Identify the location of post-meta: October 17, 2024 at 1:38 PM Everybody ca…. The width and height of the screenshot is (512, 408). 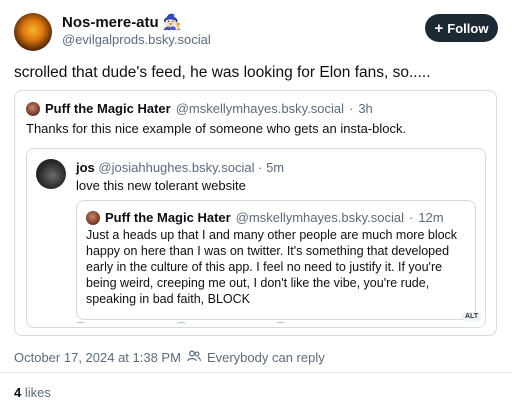
(169, 357).